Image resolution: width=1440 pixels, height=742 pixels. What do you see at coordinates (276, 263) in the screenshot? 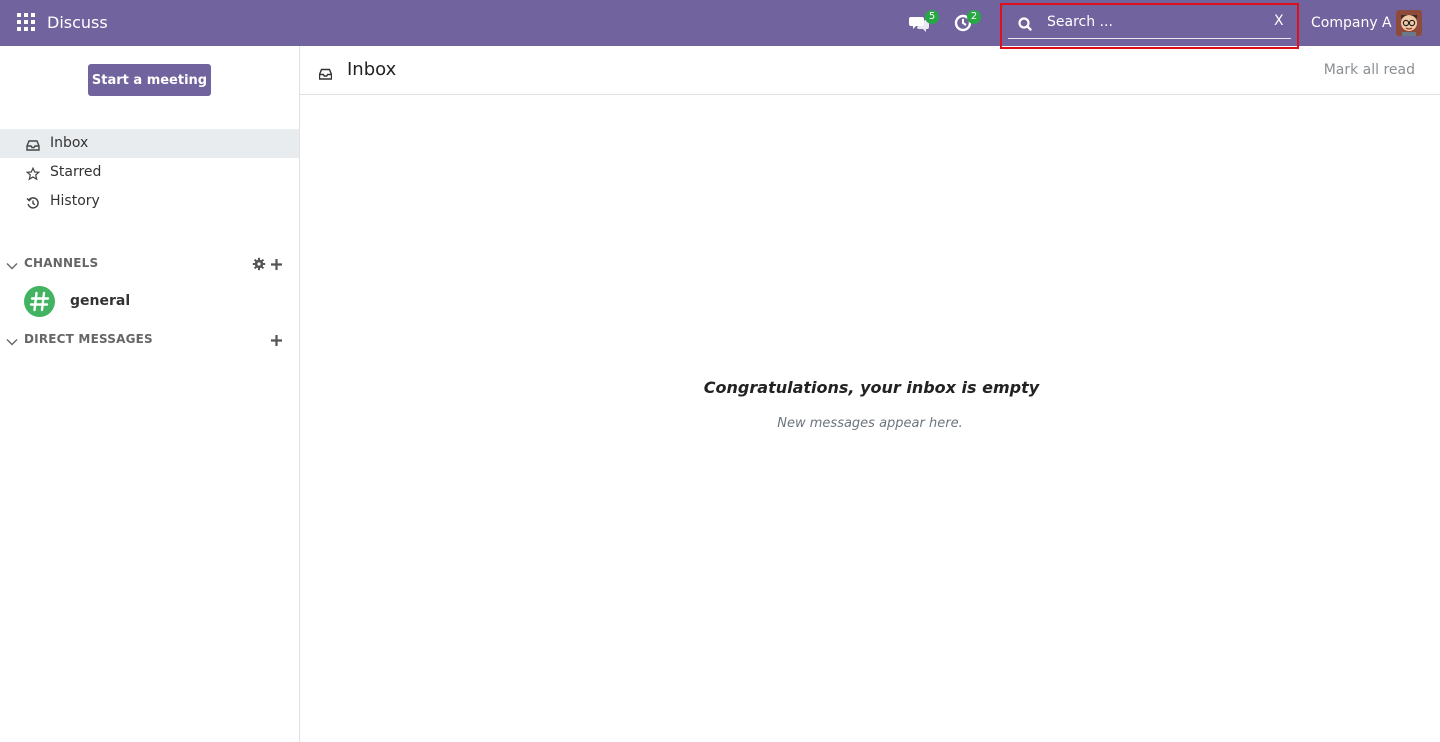
I see `add-channel-icon` at bounding box center [276, 263].